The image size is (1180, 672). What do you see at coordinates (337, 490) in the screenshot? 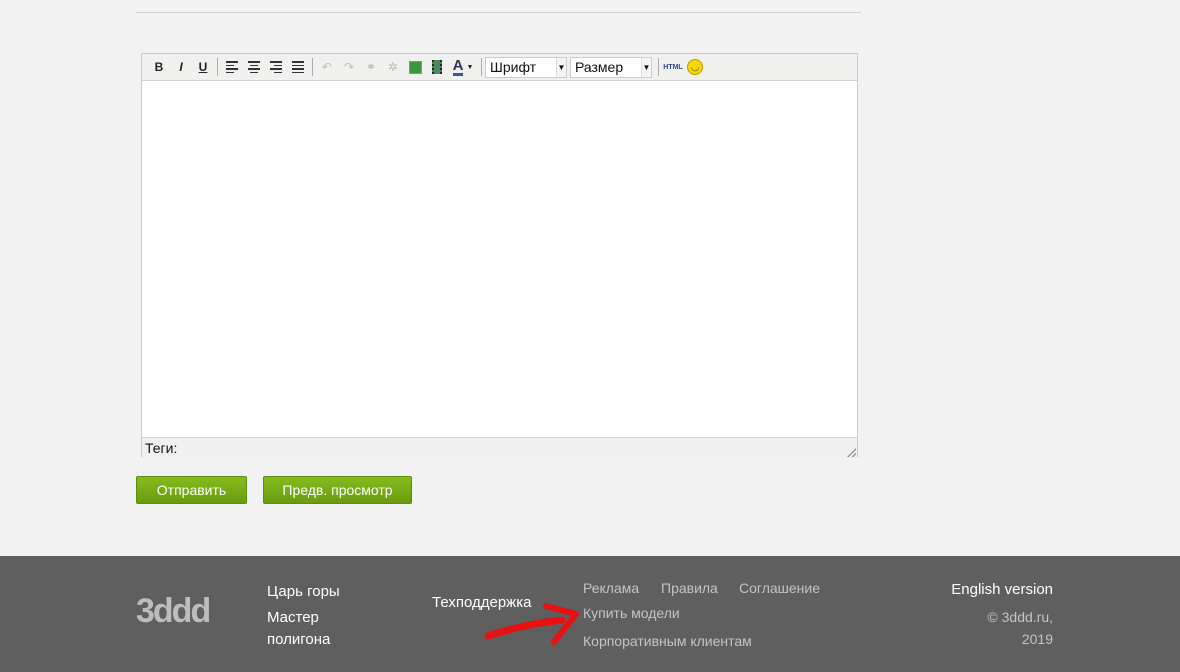
I see `preview-button: Предв. просмотр` at bounding box center [337, 490].